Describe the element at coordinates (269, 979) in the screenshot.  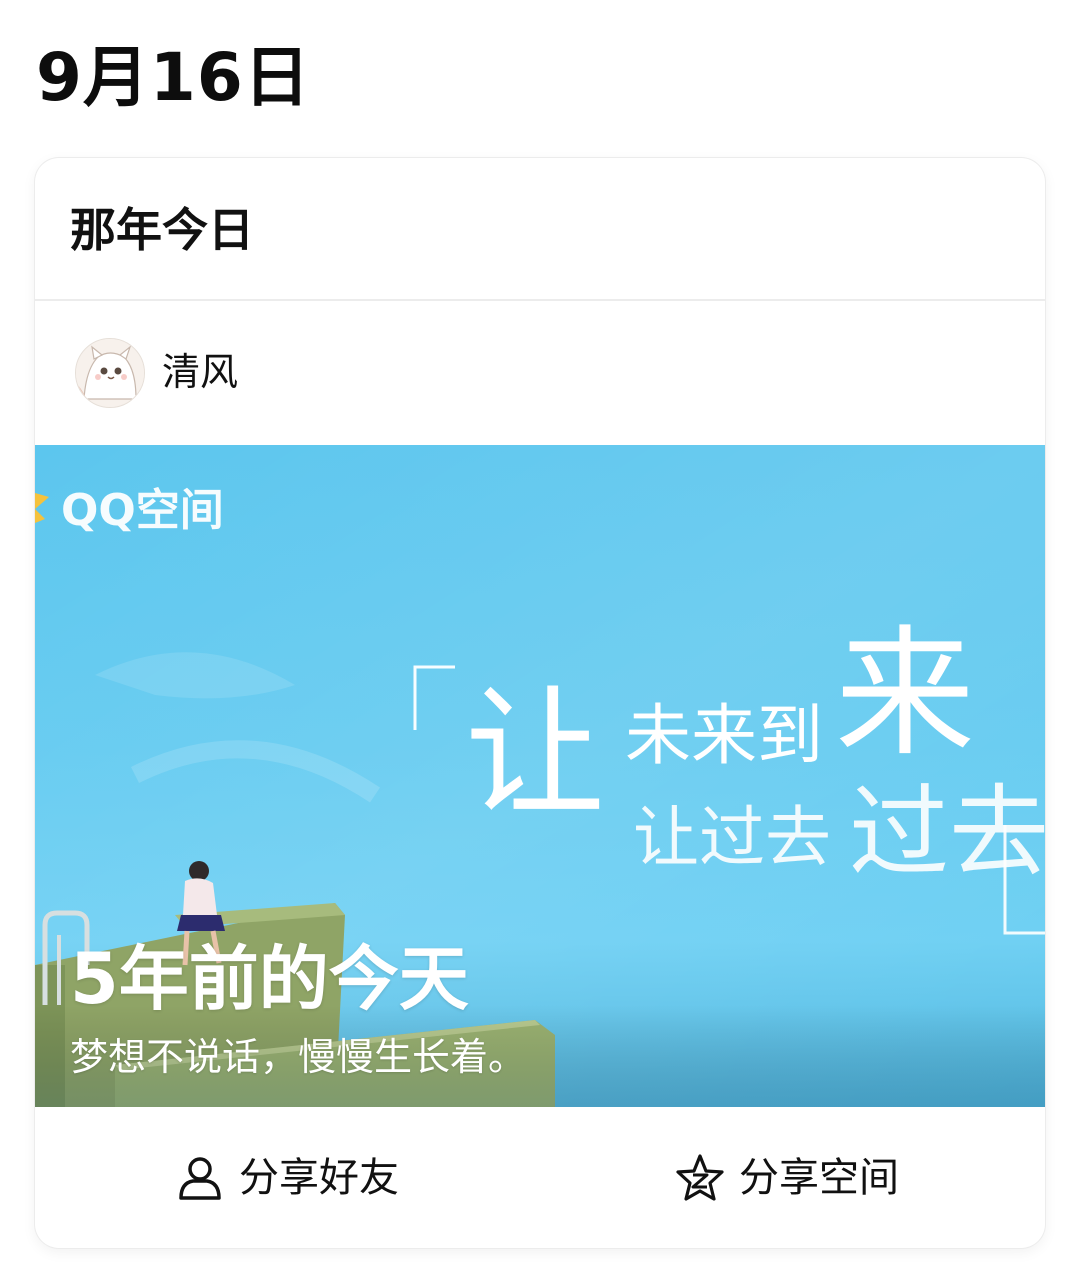
I see `years-ago-label: 5年前的今天` at that location.